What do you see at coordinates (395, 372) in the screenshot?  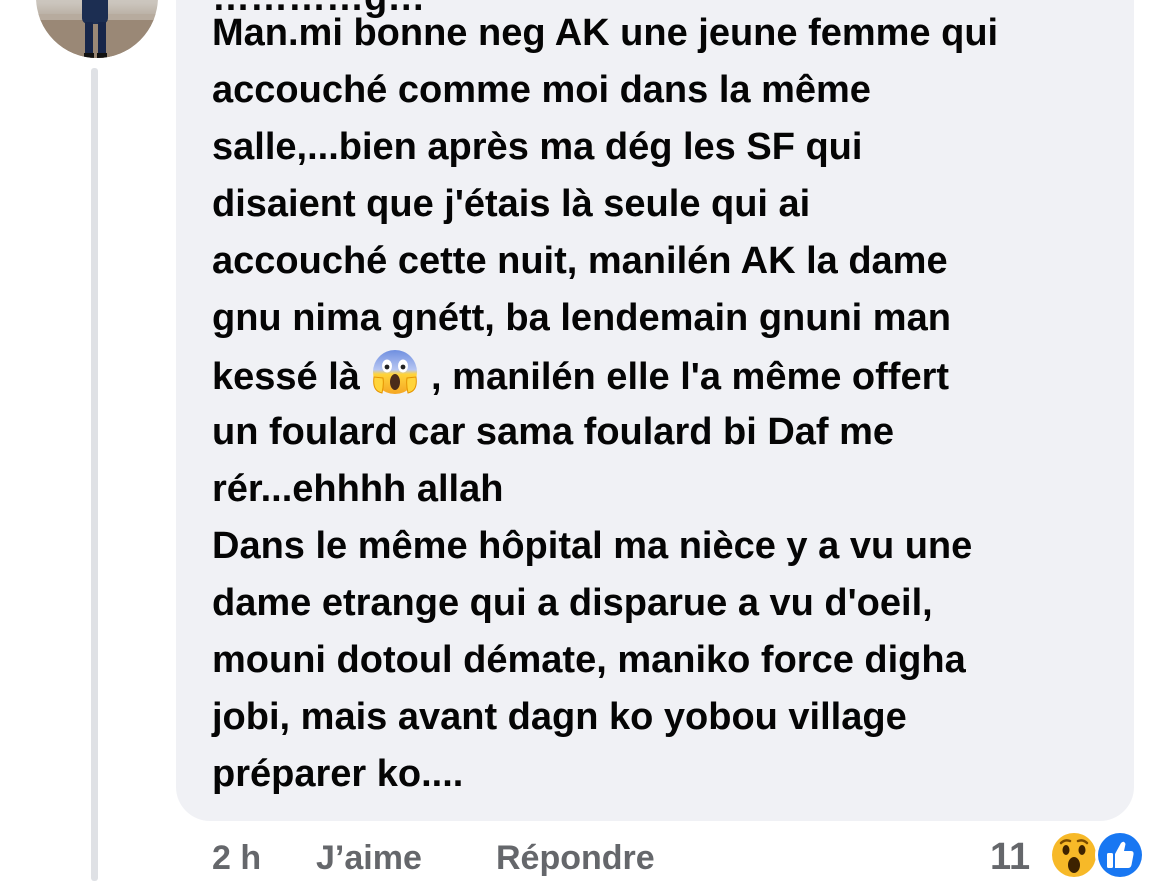 I see `face-screaming-in-fear-emoji` at bounding box center [395, 372].